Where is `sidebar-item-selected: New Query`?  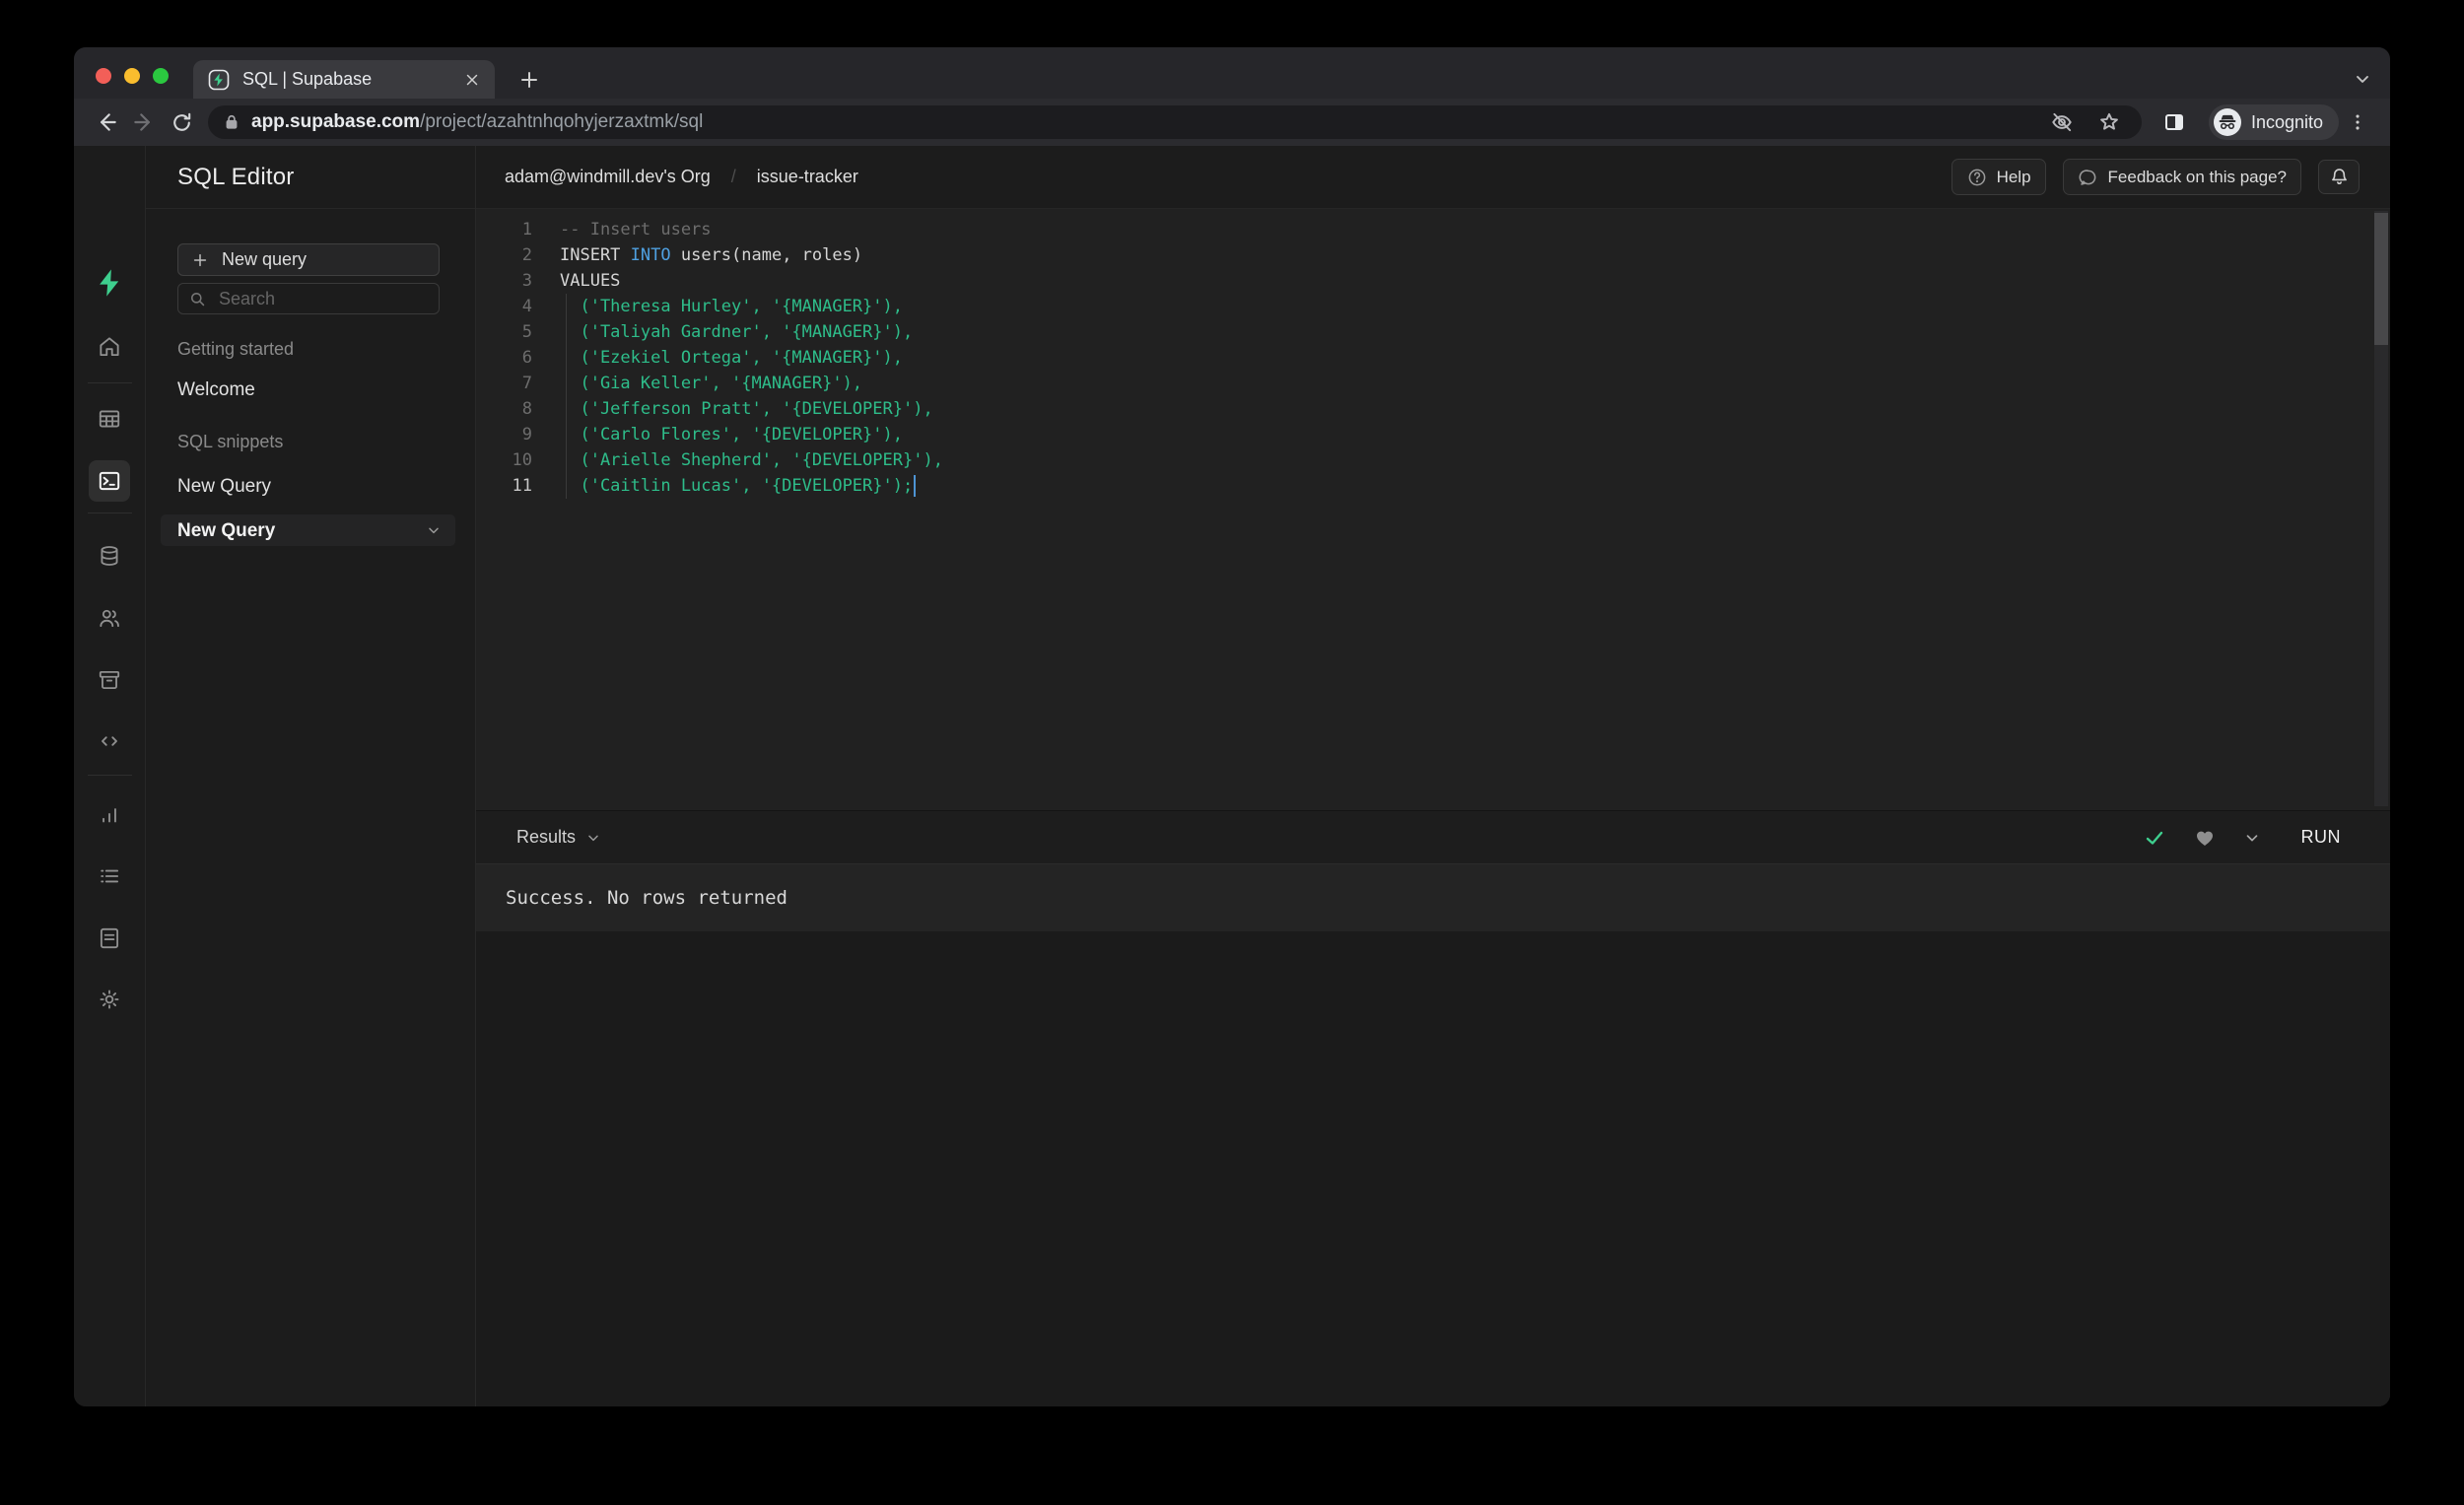
sidebar-item-selected: New Query is located at coordinates (308, 530).